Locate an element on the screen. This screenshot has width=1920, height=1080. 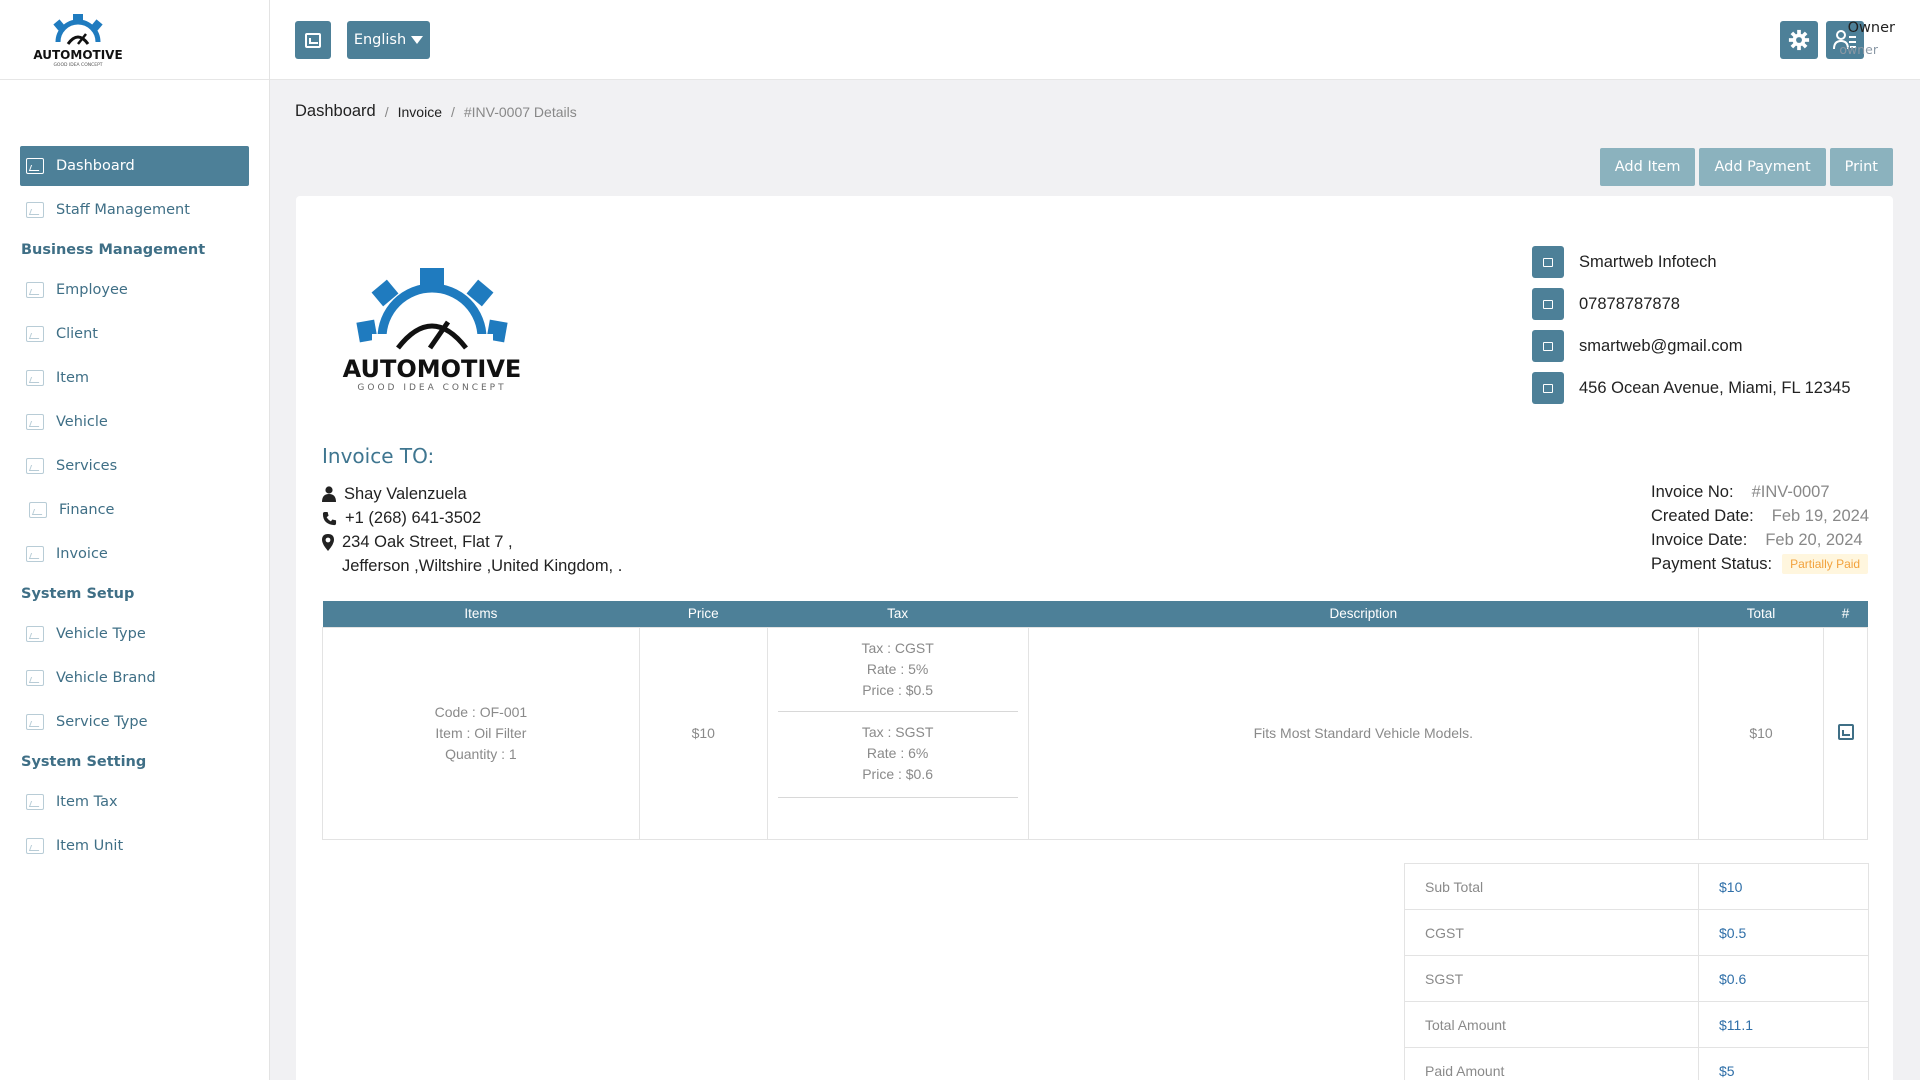
sidebar-item-label: Client is located at coordinates (77, 334).